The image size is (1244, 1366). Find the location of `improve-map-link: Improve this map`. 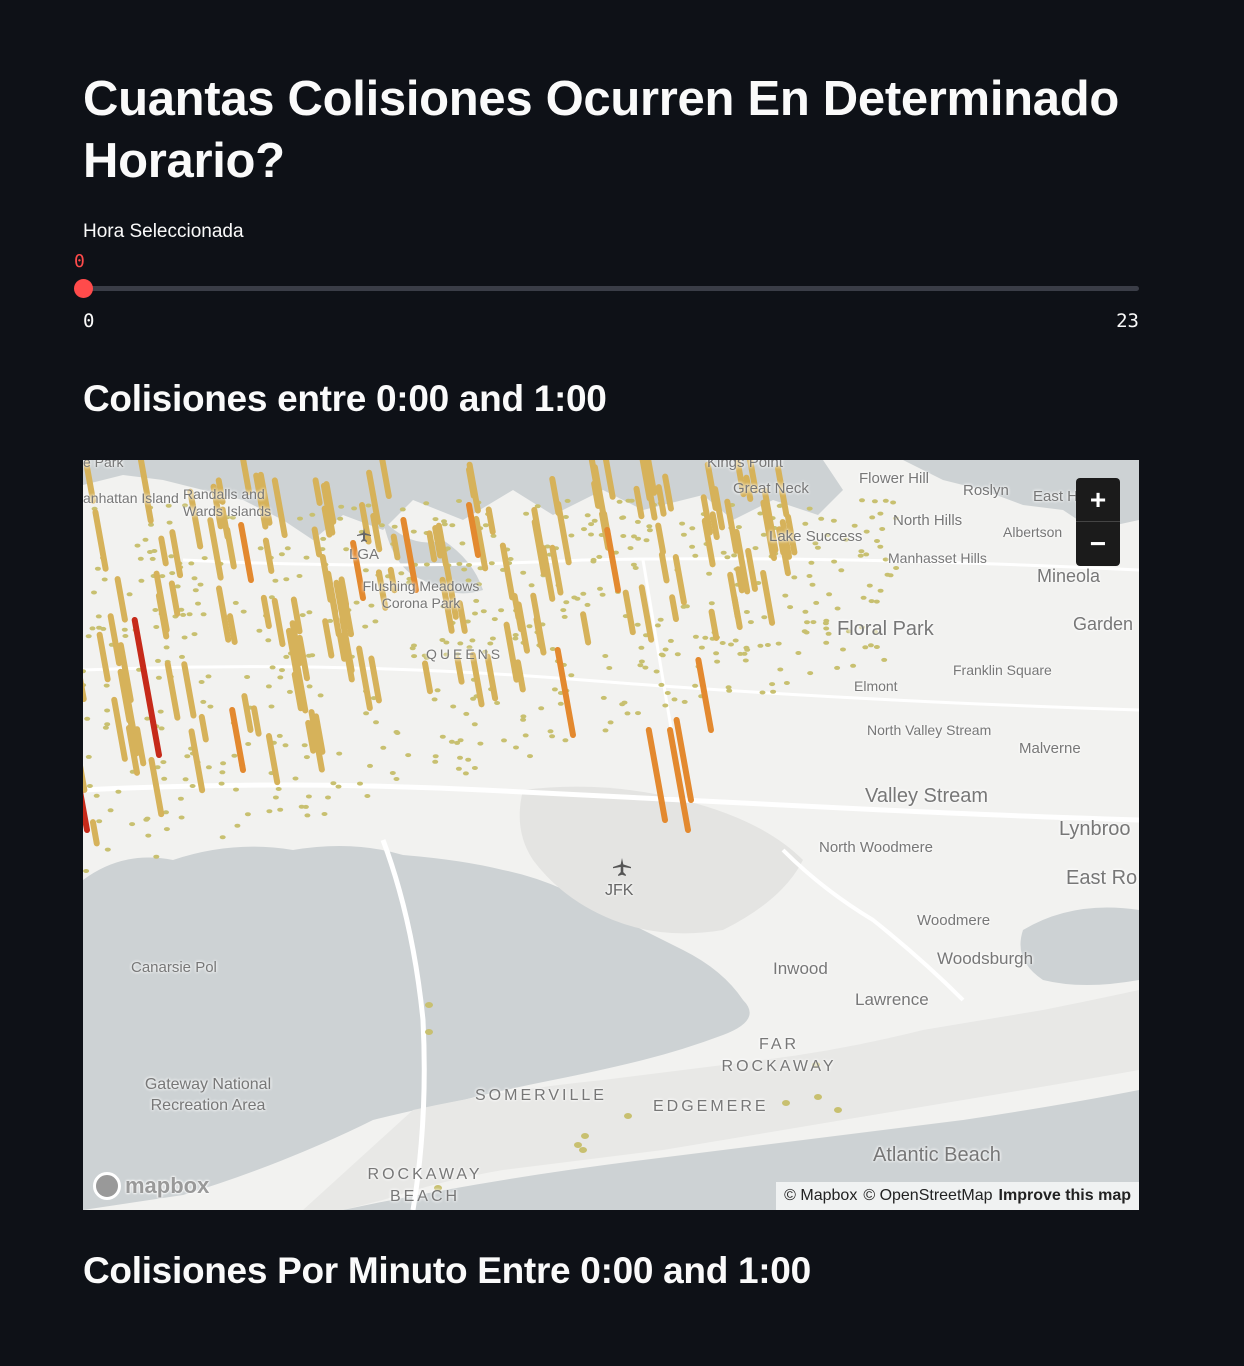

improve-map-link: Improve this map is located at coordinates (1065, 1196).